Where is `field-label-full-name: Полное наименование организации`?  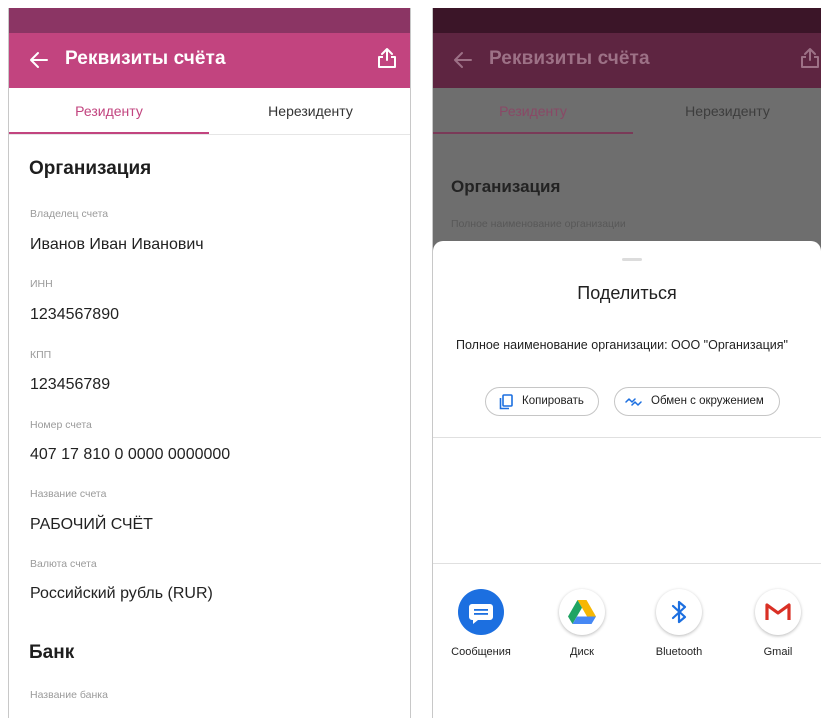
field-label-full-name: Полное наименование организации is located at coordinates (538, 224).